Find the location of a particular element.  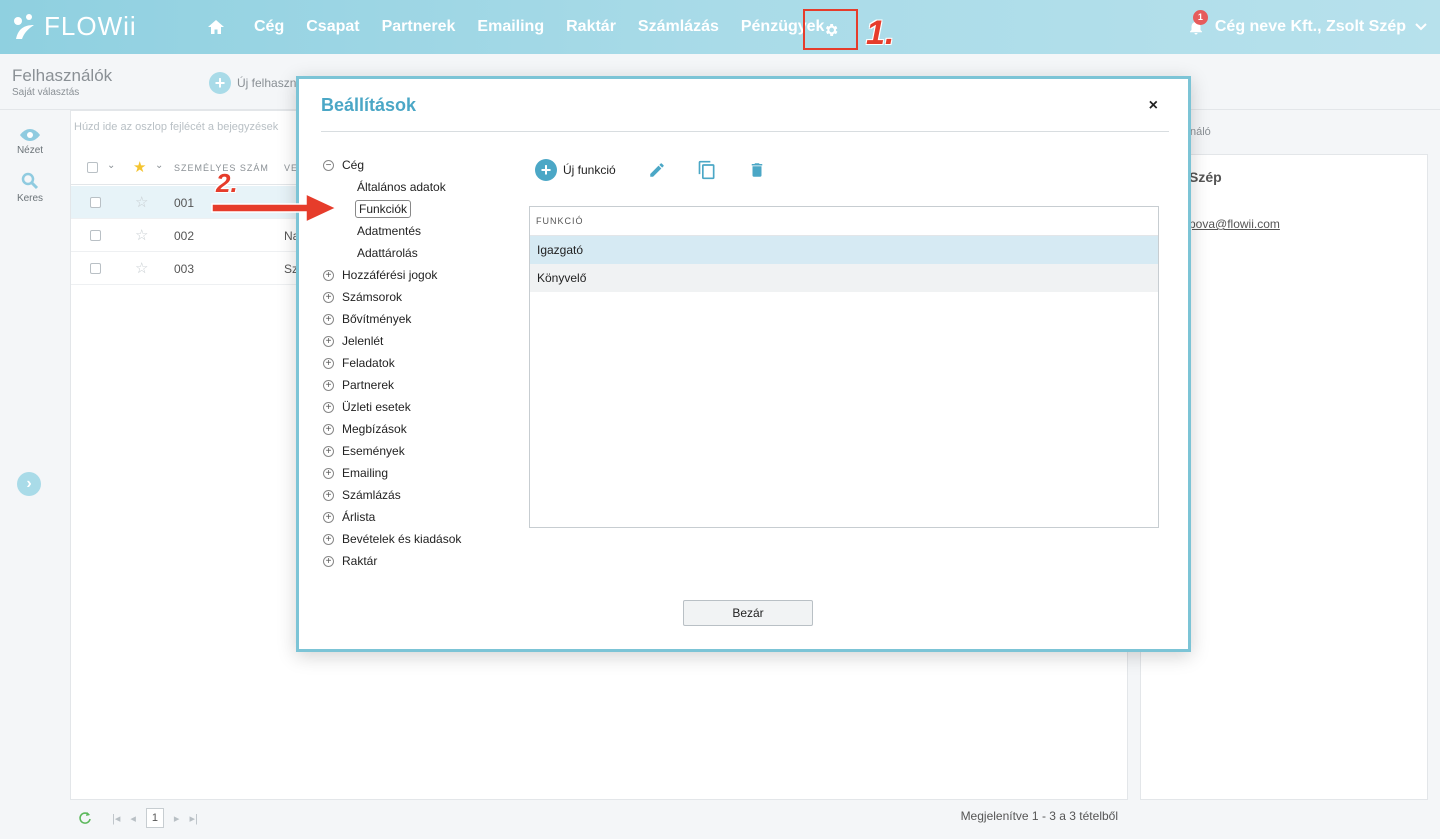

tree-node-events: + Események is located at coordinates (364, 451).